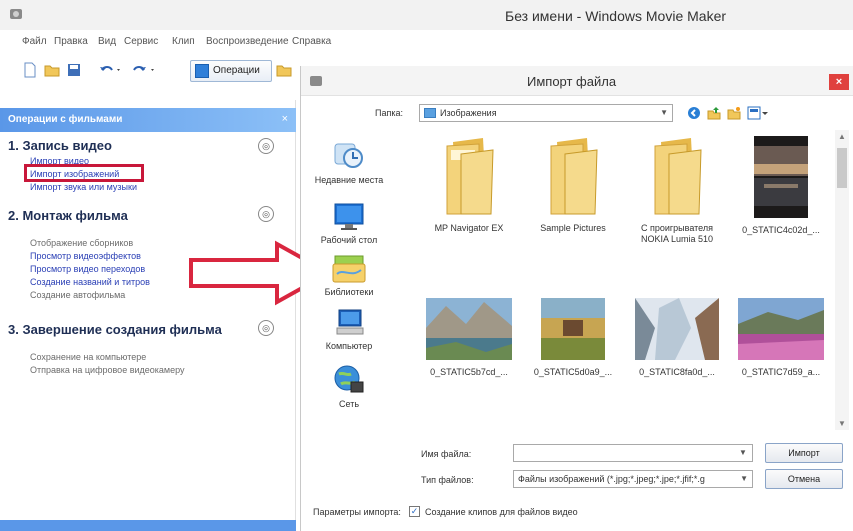 The image size is (853, 531). I want to click on collections-icon, so click(284, 70).